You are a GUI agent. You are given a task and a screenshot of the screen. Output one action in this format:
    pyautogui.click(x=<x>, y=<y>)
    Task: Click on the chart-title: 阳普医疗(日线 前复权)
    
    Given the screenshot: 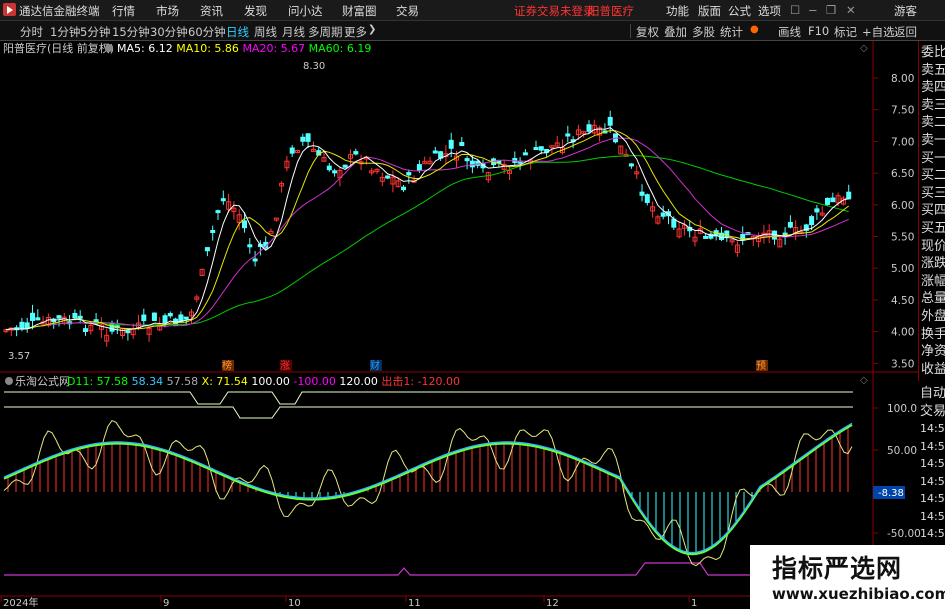 What is the action you would take?
    pyautogui.click(x=58, y=48)
    